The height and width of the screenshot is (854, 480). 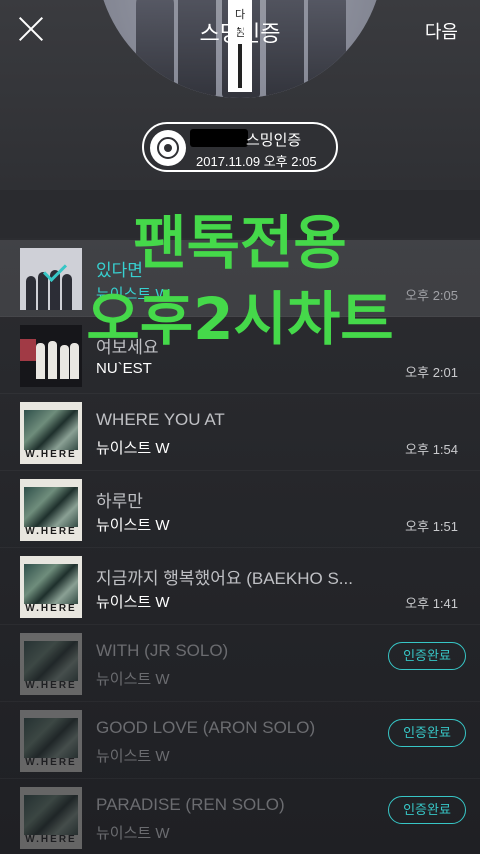 What do you see at coordinates (206, 727) in the screenshot?
I see `song-title: GOOD LOVE (ARON SOLO)` at bounding box center [206, 727].